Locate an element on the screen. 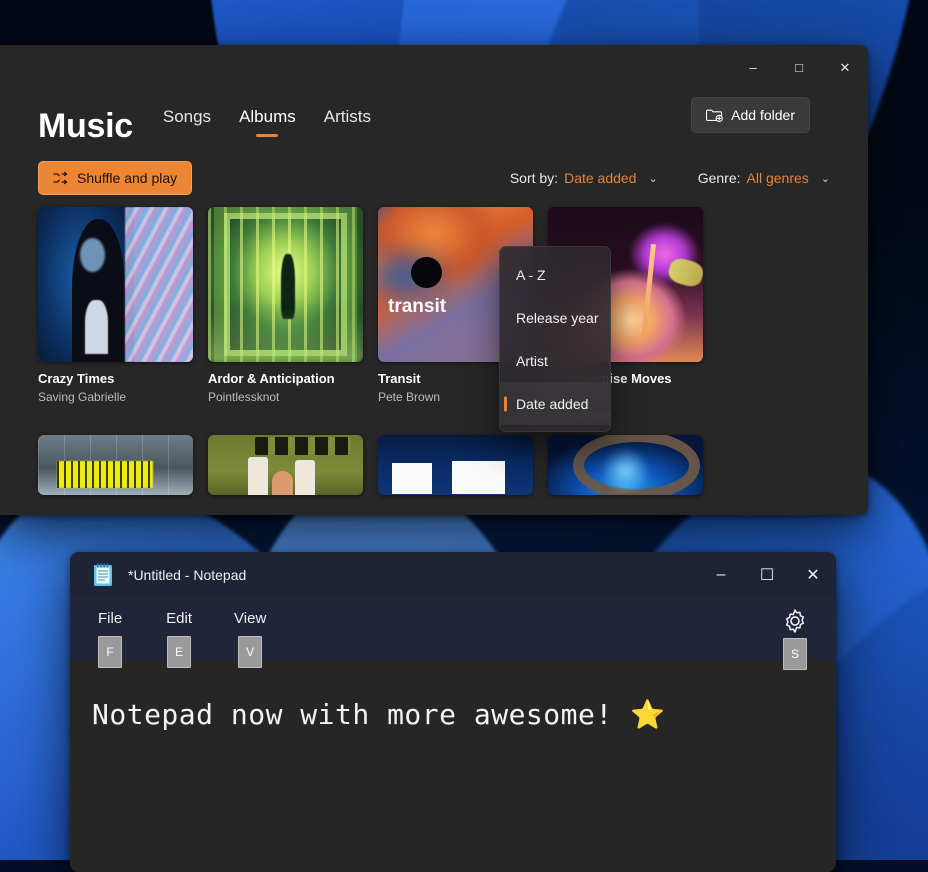 Image resolution: width=928 pixels, height=872 pixels. album-card: Ardor & Anticipation Pointlessknot is located at coordinates (293, 314).